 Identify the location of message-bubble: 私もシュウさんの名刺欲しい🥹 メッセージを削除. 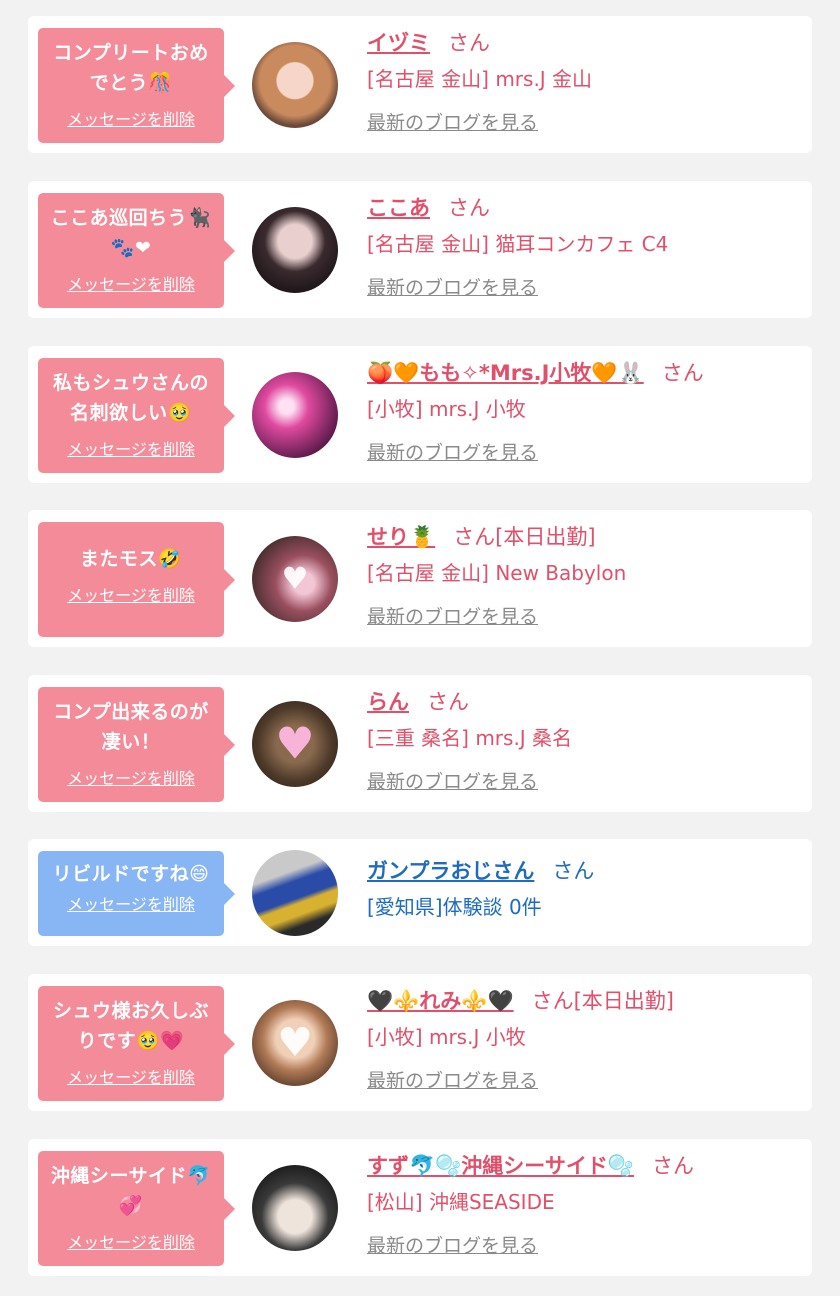
(136, 415).